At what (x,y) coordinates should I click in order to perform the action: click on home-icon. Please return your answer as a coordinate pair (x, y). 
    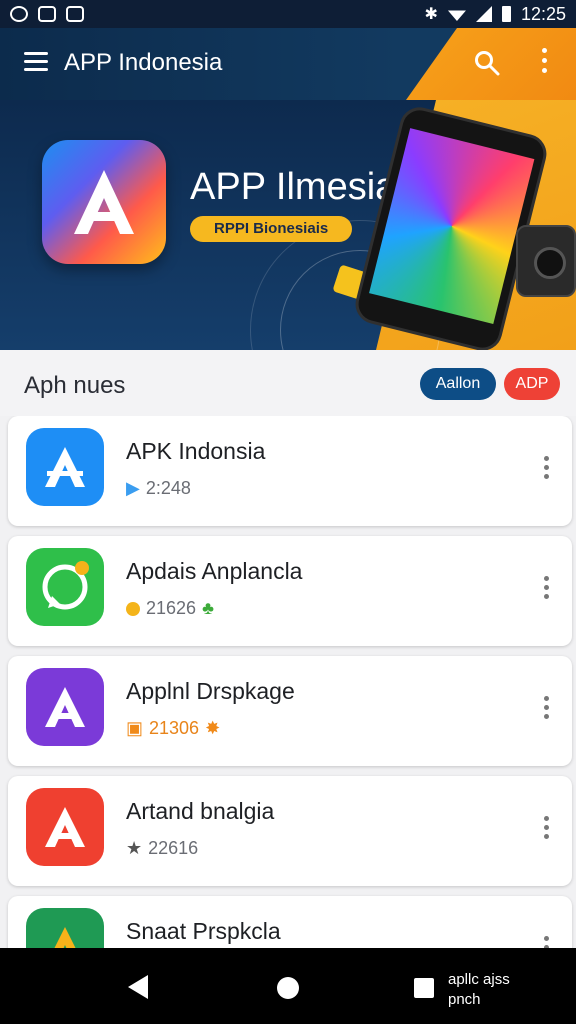
    Looking at the image, I should click on (288, 988).